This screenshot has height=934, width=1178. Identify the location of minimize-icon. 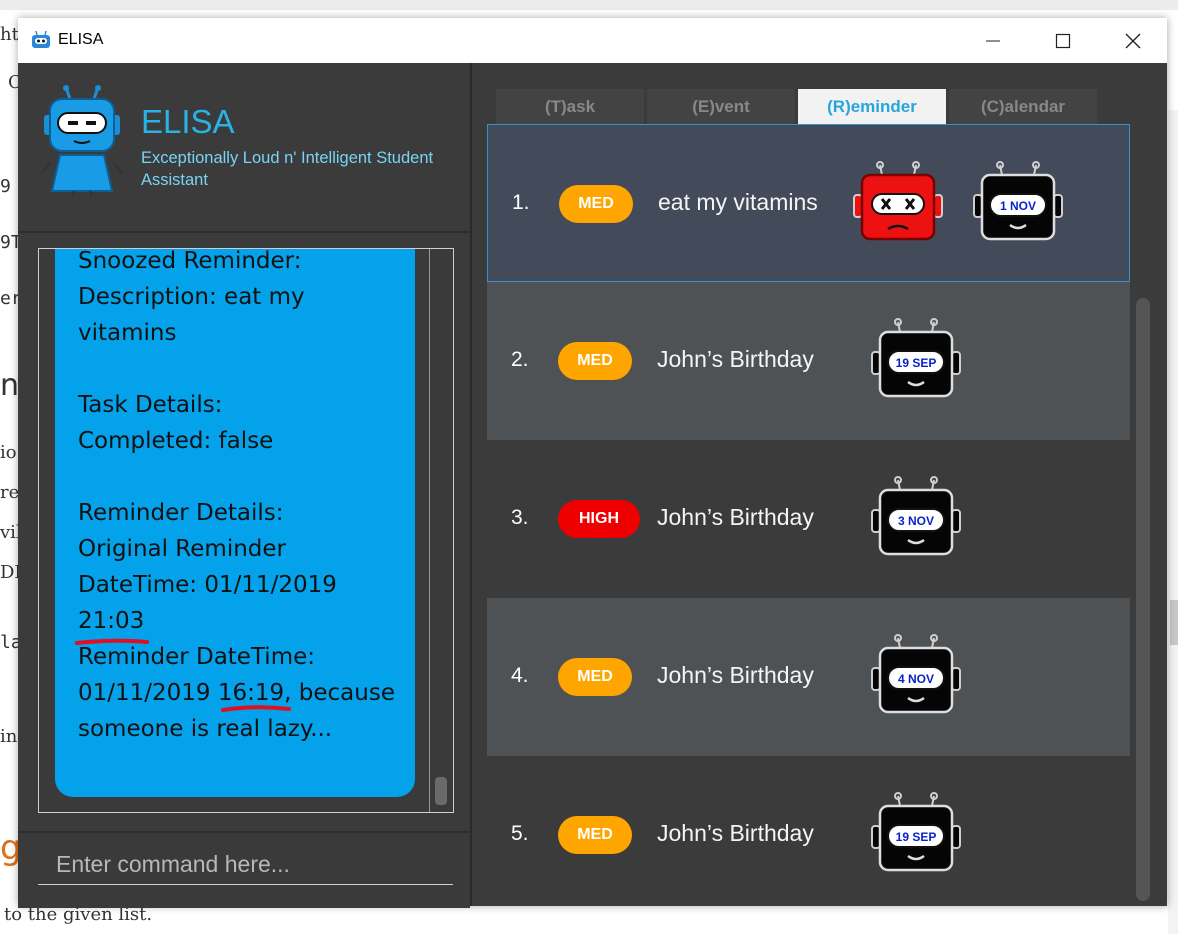
(993, 40).